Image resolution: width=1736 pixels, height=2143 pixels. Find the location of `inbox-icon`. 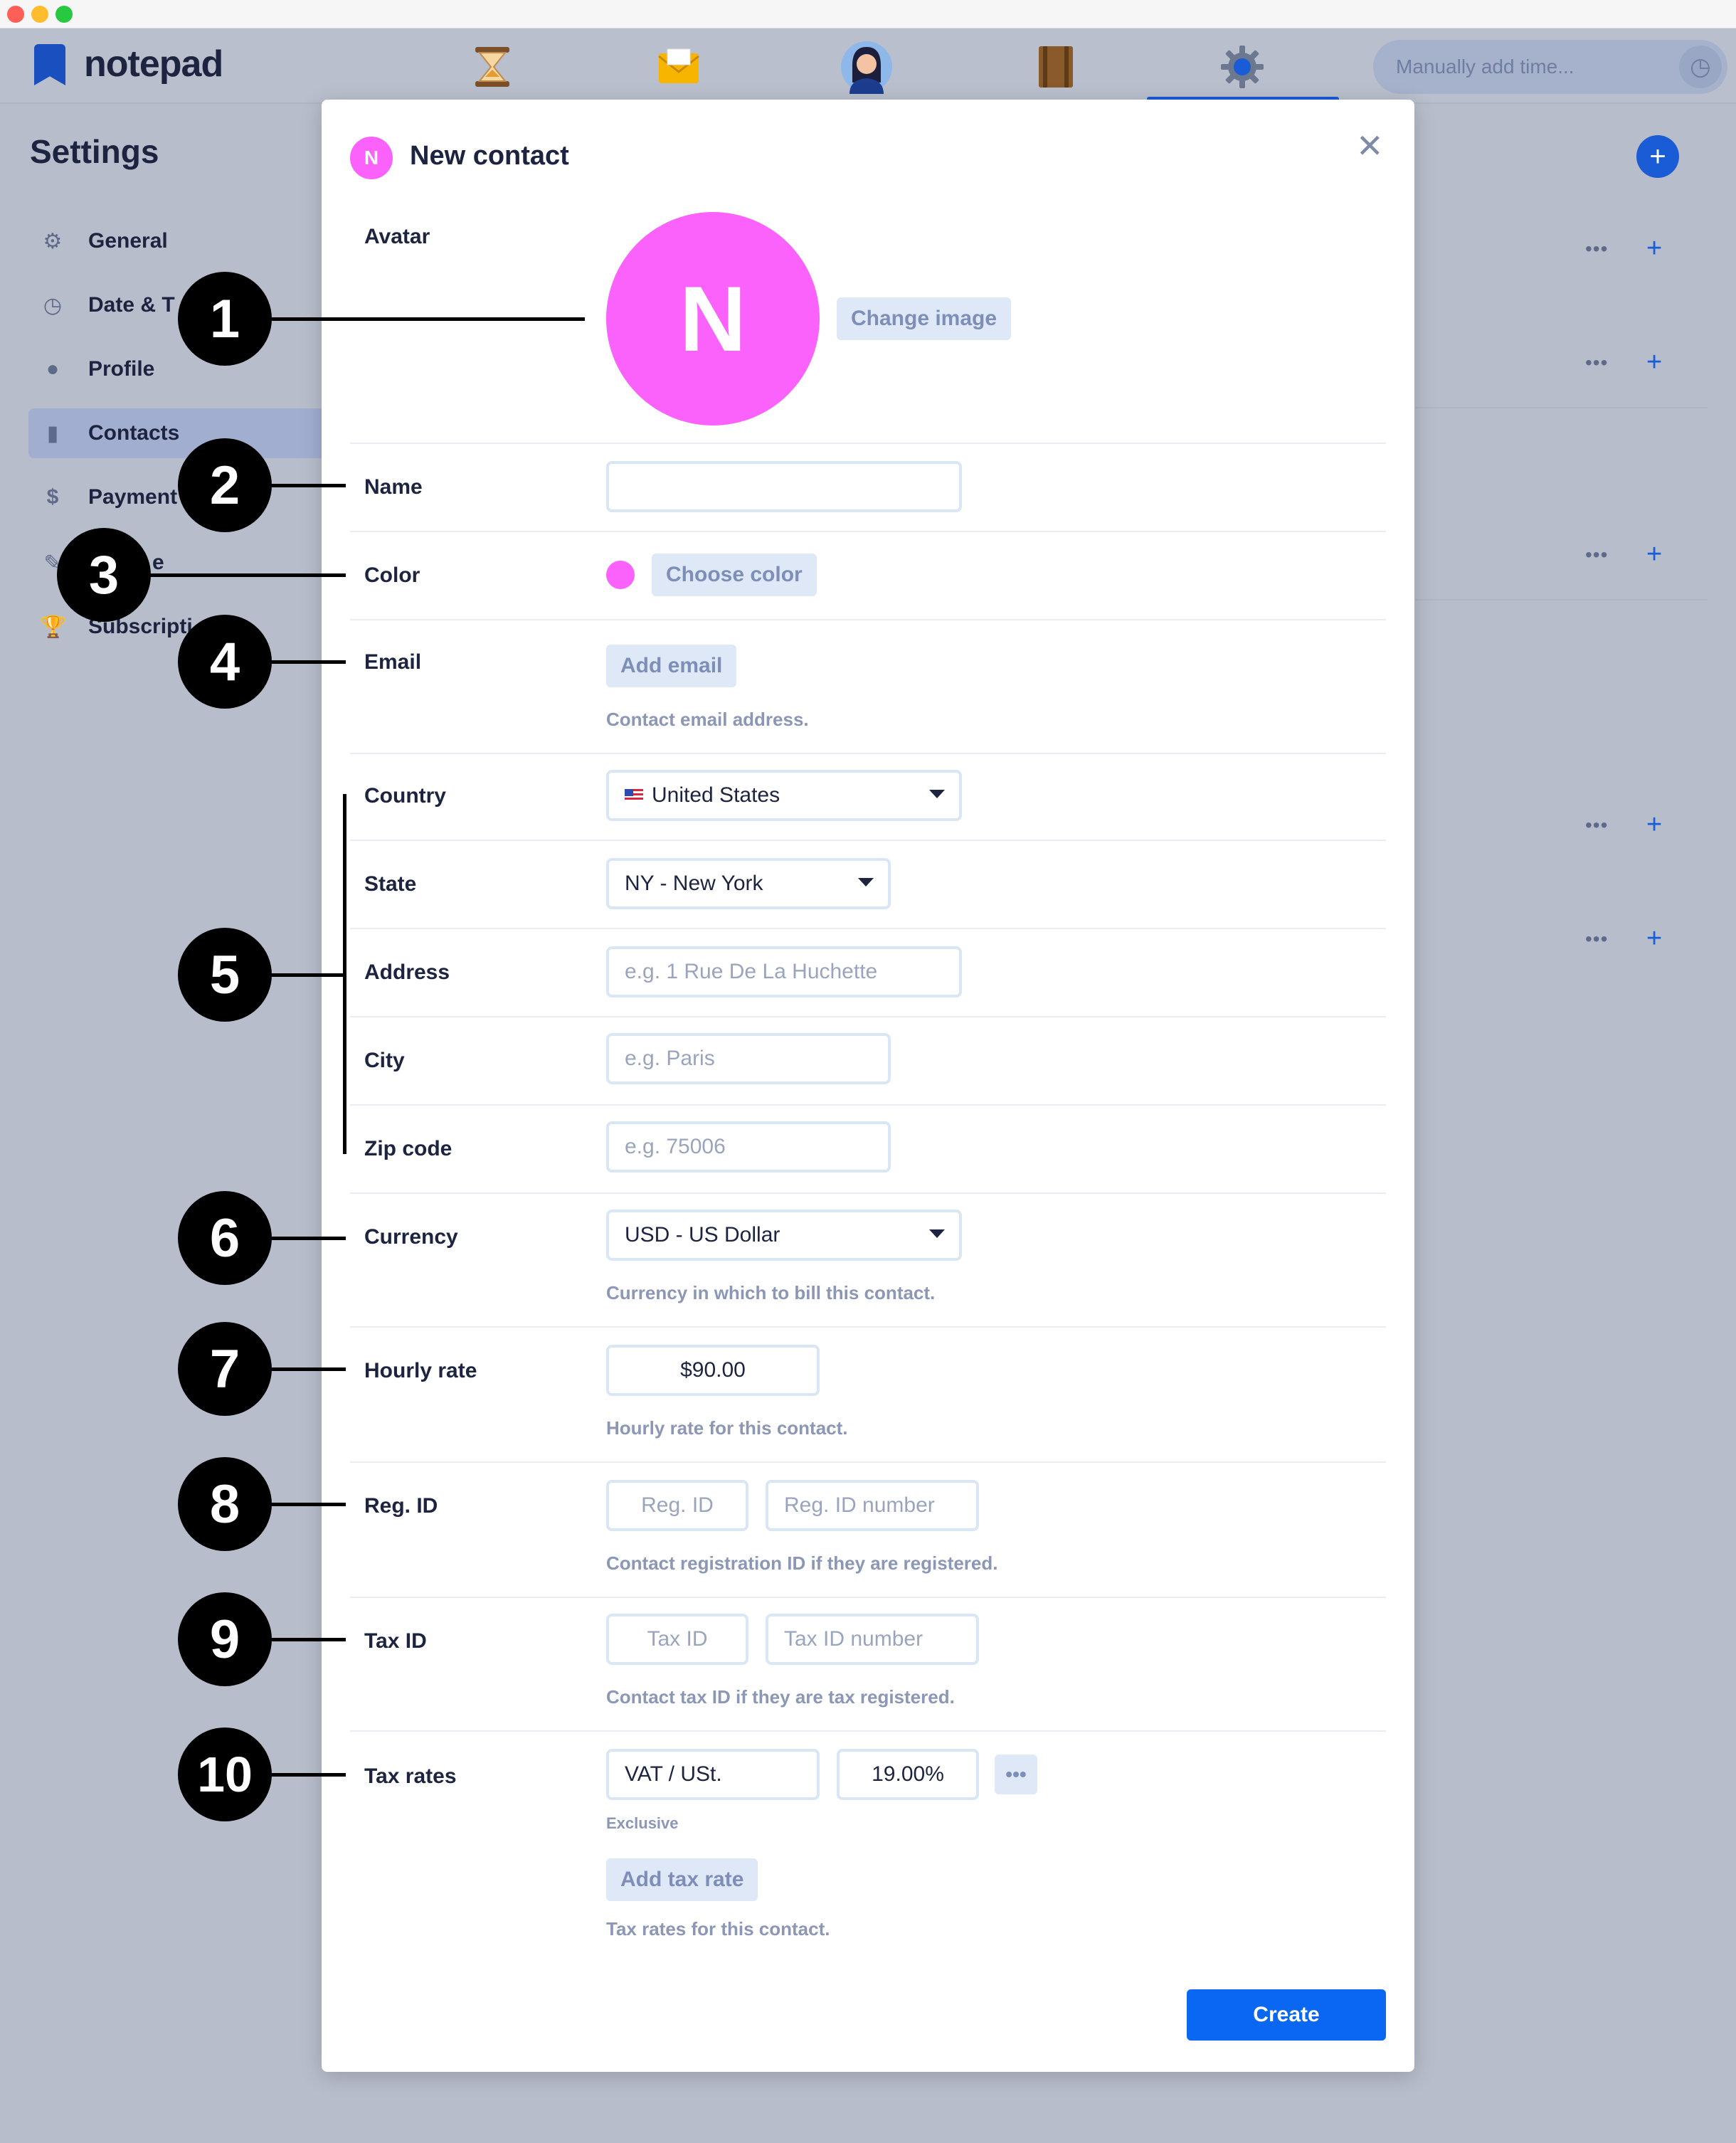

inbox-icon is located at coordinates (678, 66).